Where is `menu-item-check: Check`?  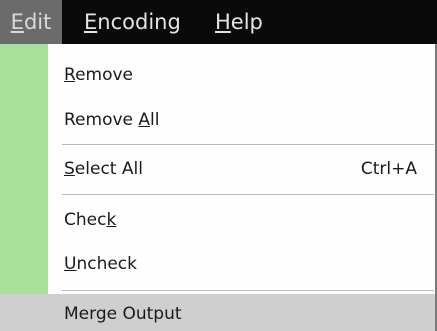 menu-item-check: Check is located at coordinates (217, 220).